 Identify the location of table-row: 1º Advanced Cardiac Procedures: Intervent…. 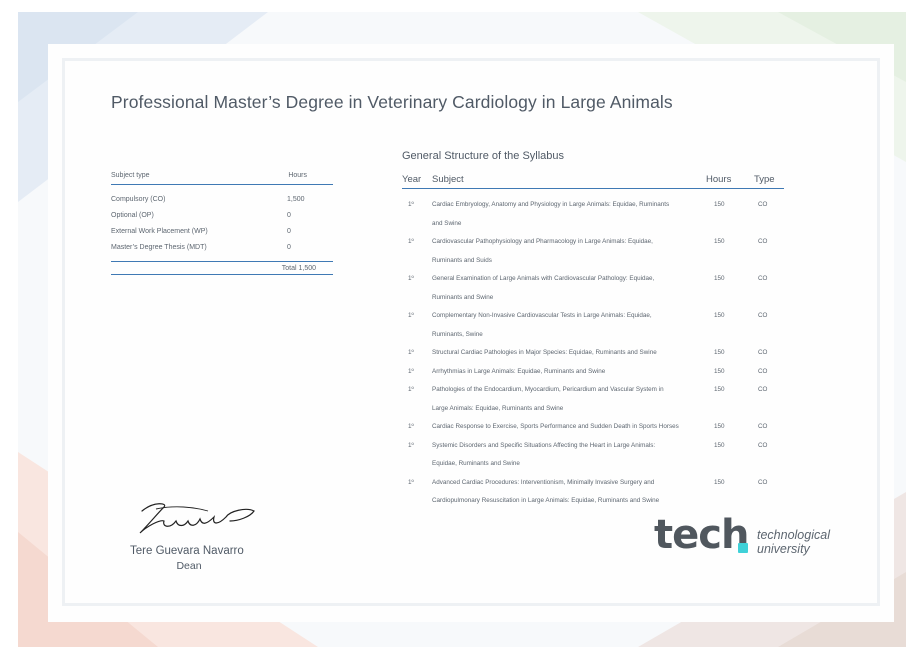
(593, 492).